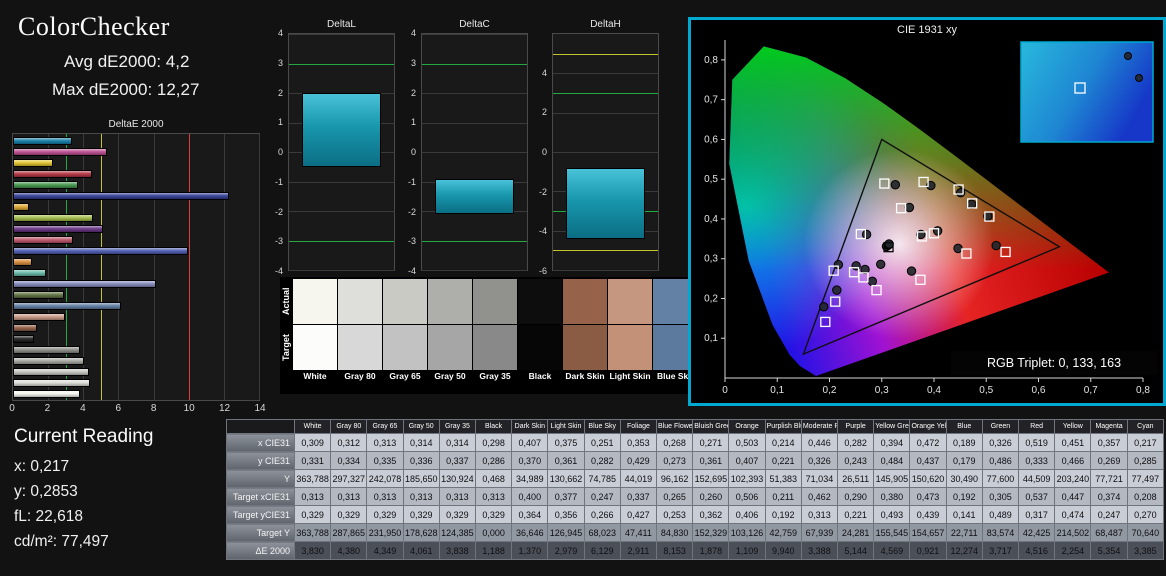 Image resolution: width=1166 pixels, height=576 pixels. What do you see at coordinates (457, 460) in the screenshot?
I see `table-cell: 0,337` at bounding box center [457, 460].